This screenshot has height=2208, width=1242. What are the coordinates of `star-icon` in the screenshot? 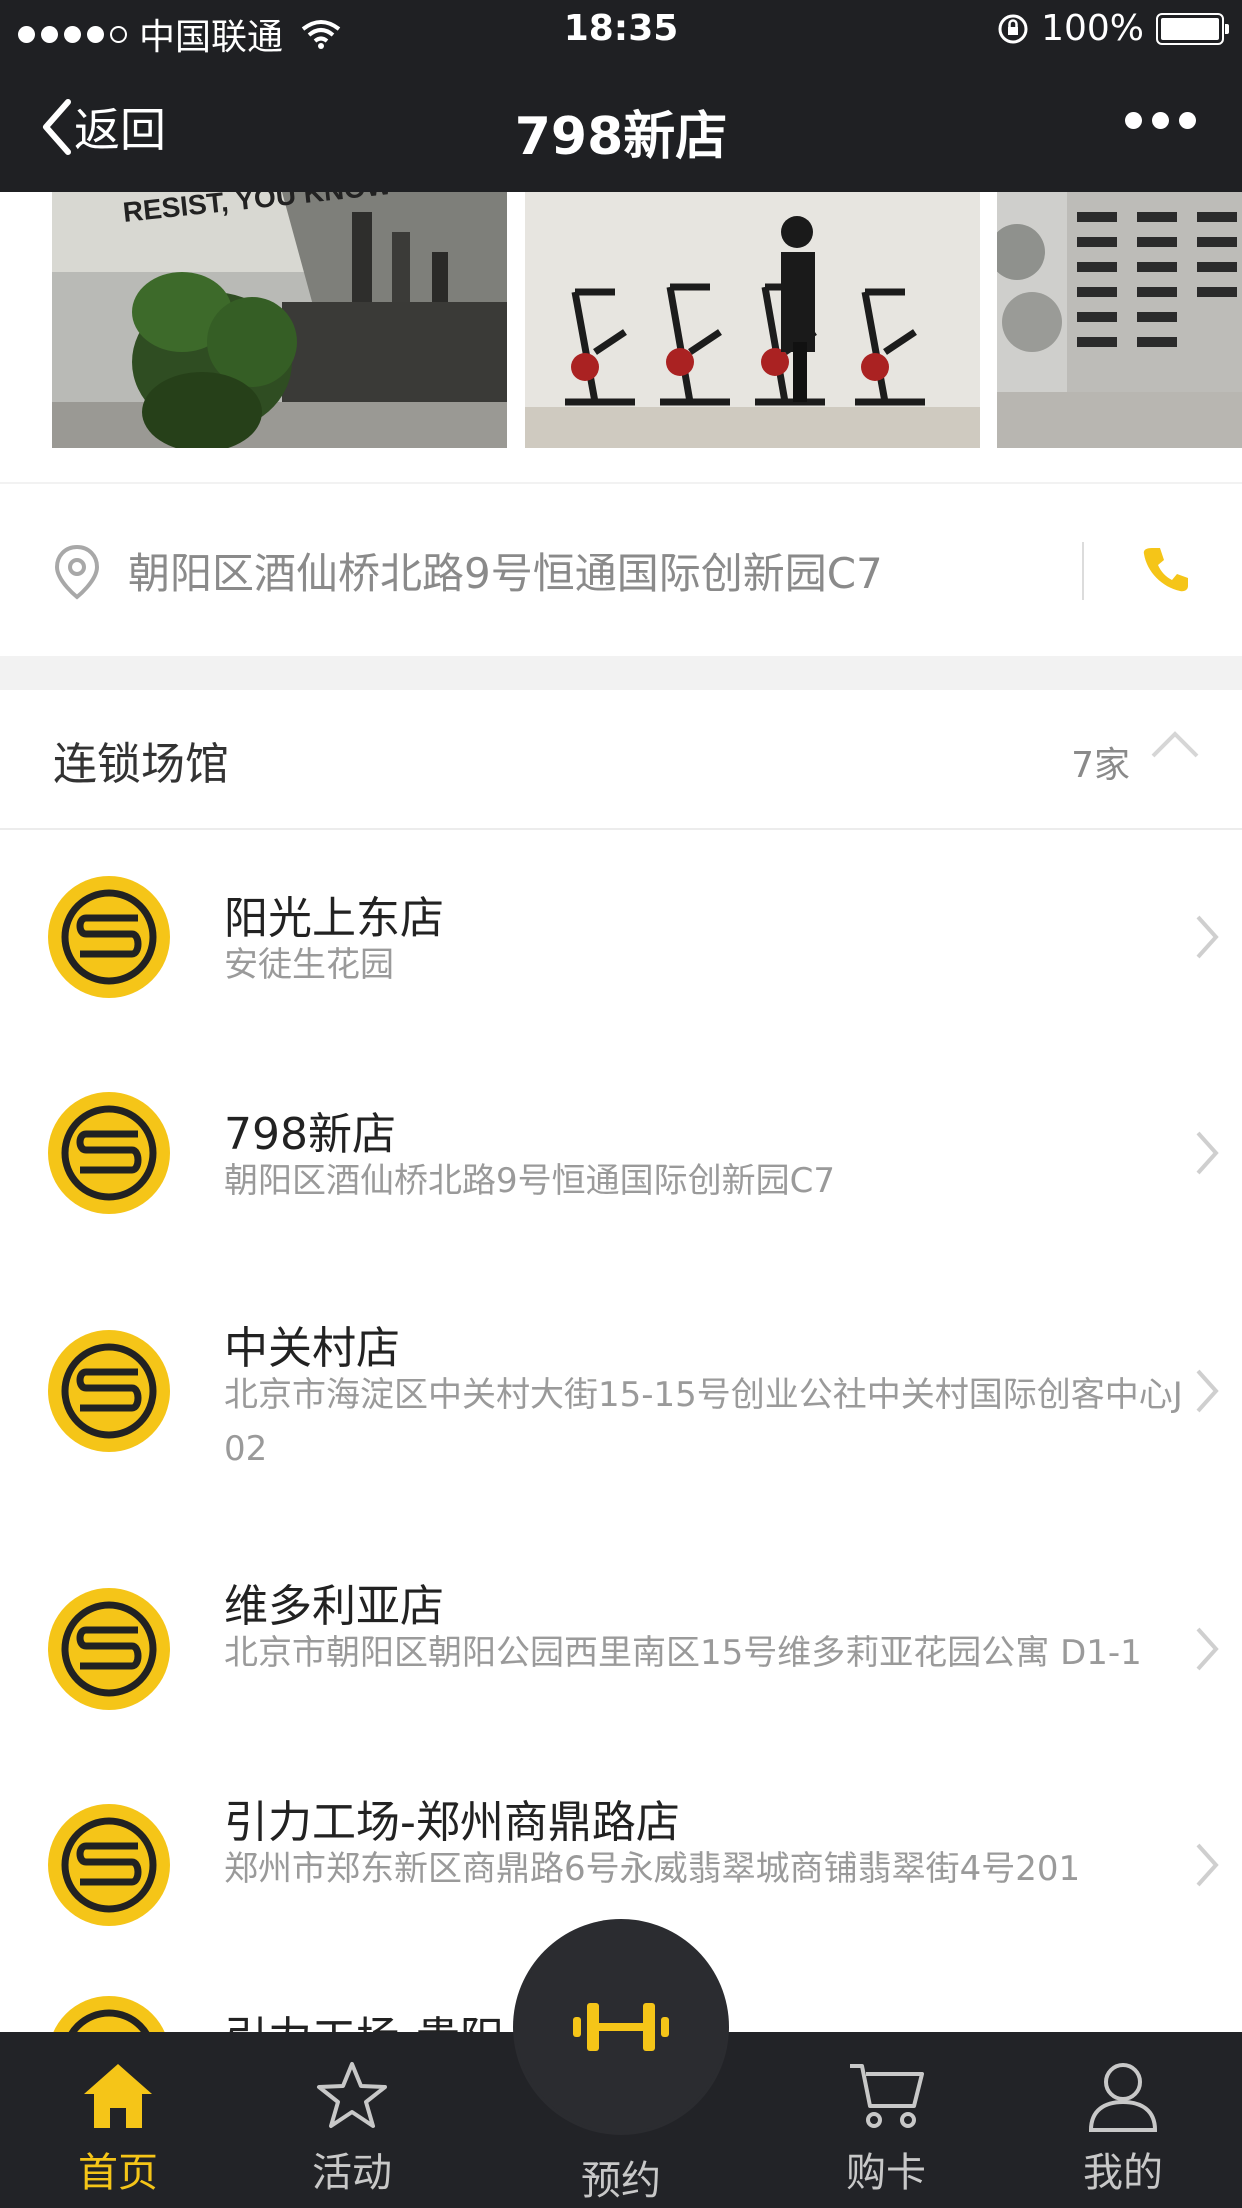 It's located at (352, 2095).